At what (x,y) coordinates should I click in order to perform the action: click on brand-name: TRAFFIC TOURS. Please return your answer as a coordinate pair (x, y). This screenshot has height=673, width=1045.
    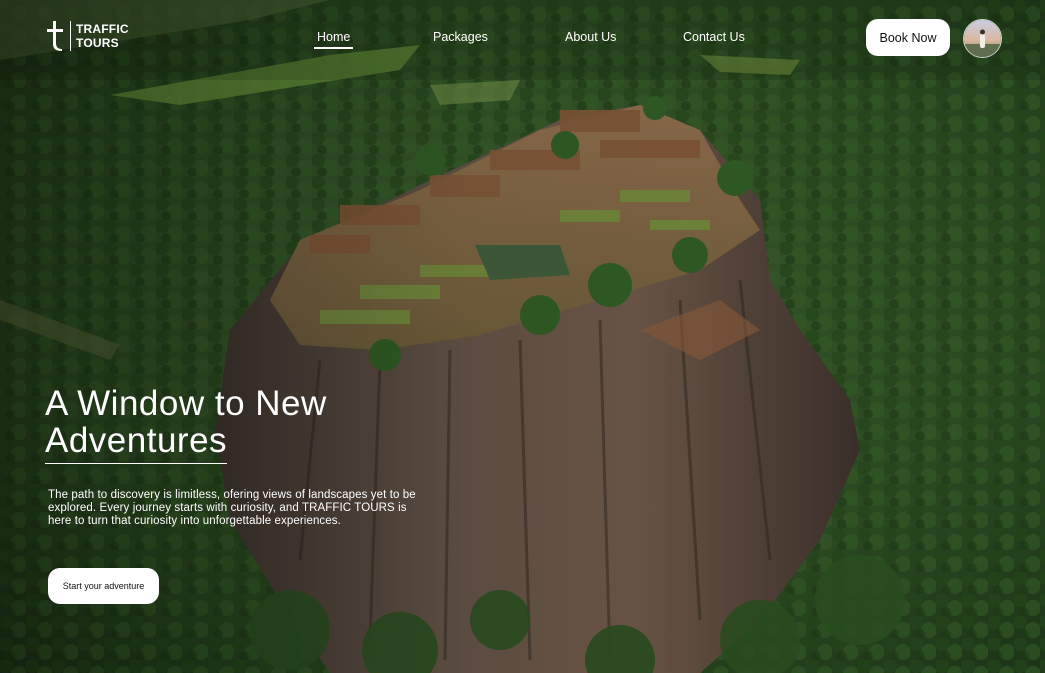
    Looking at the image, I should click on (102, 36).